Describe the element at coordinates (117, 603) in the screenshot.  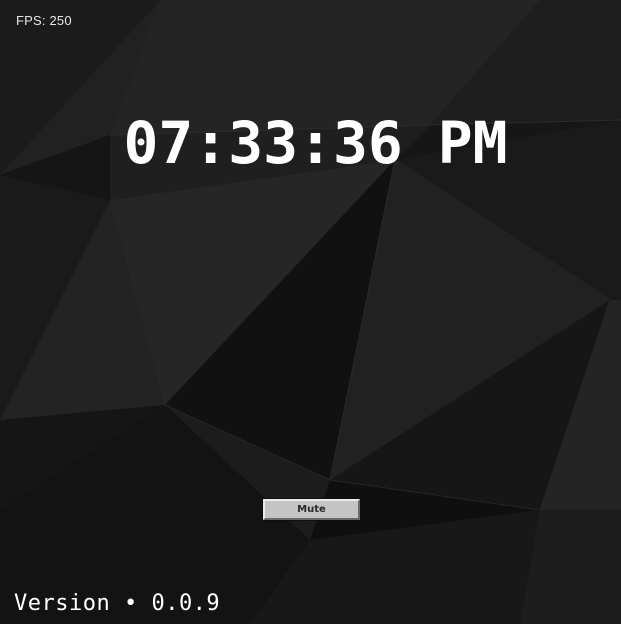
I see `version-label: Version • 0.0.9` at that location.